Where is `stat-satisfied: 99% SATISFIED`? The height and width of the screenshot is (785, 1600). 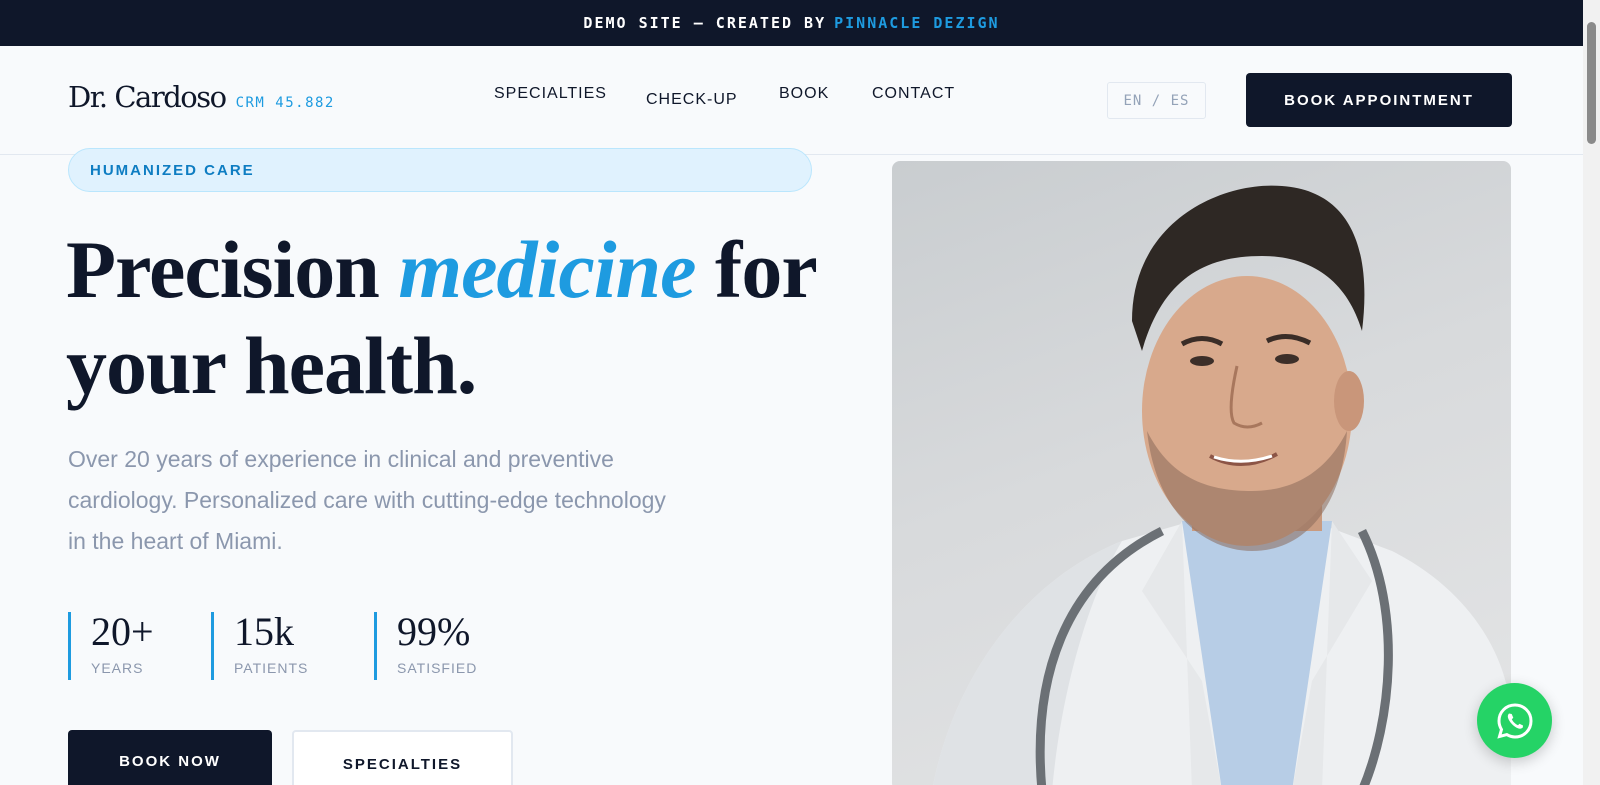 stat-satisfied: 99% SATISFIED is located at coordinates (444, 646).